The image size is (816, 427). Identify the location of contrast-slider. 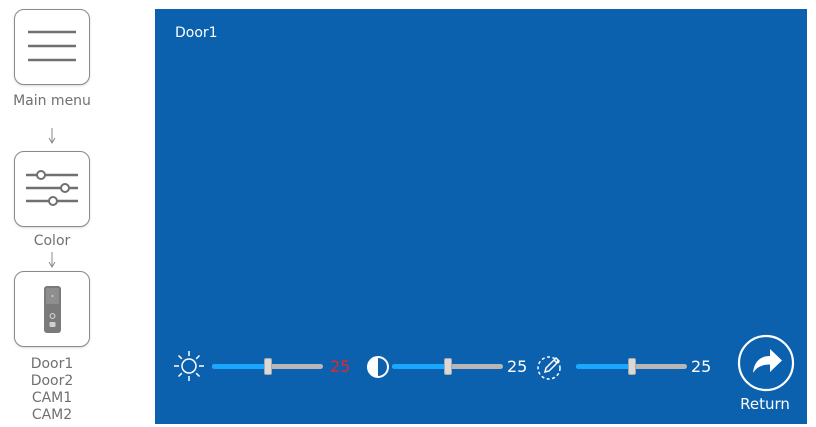
(447, 366).